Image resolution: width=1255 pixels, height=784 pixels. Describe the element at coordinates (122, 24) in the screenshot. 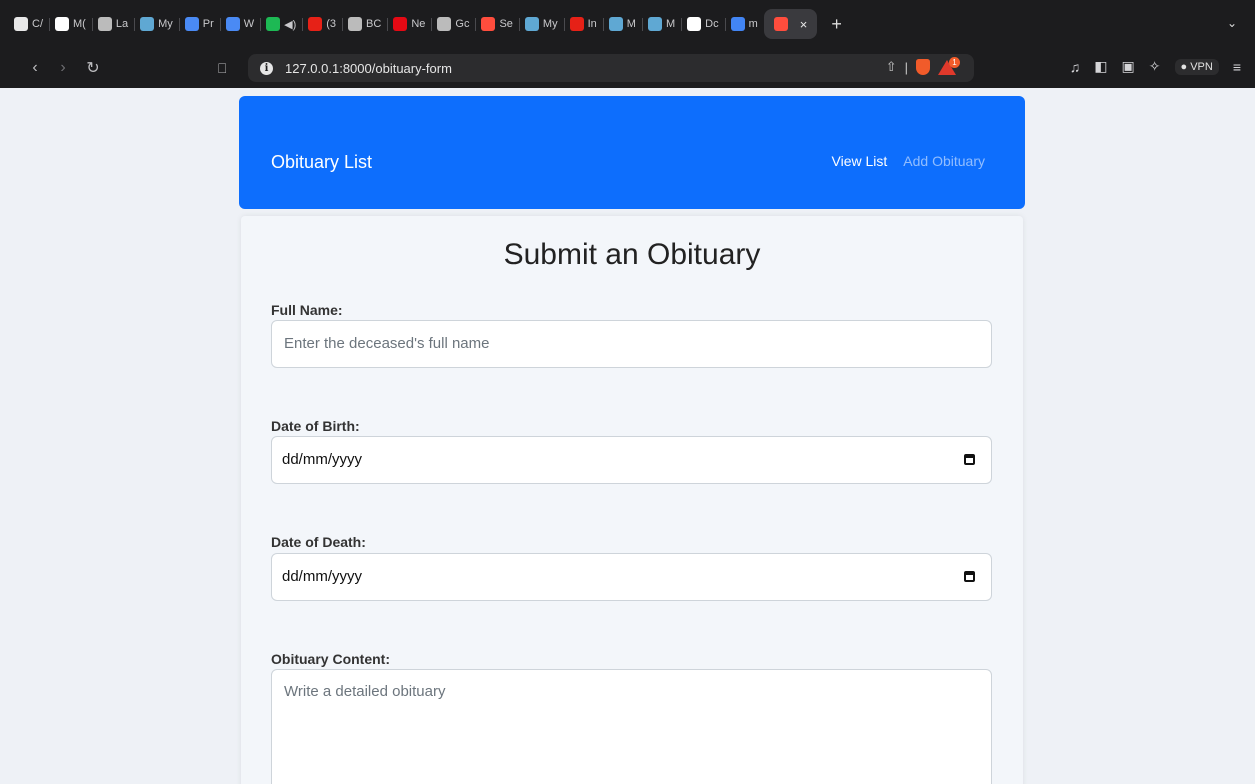

I see `tab-label: La` at that location.